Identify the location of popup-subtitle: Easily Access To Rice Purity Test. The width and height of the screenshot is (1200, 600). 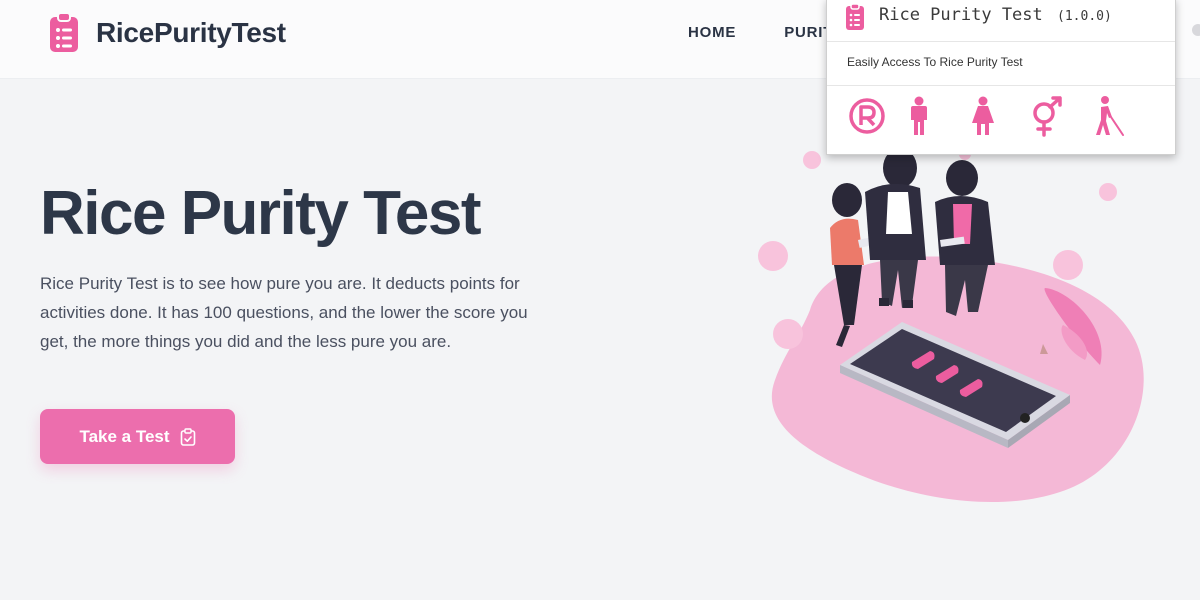
(935, 62).